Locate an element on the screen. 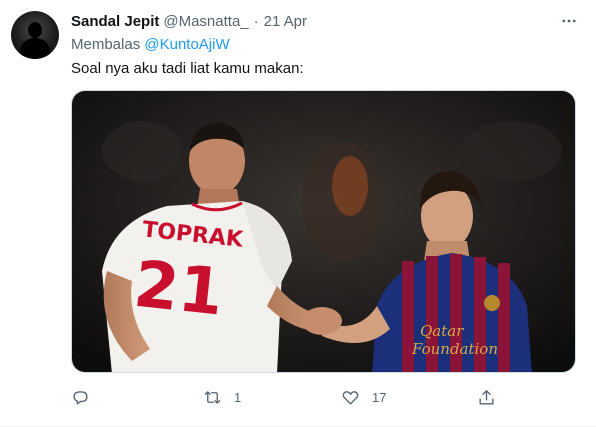 Image resolution: width=596 pixels, height=427 pixels. reply-context: Membalas @KuntoAjiW is located at coordinates (150, 44).